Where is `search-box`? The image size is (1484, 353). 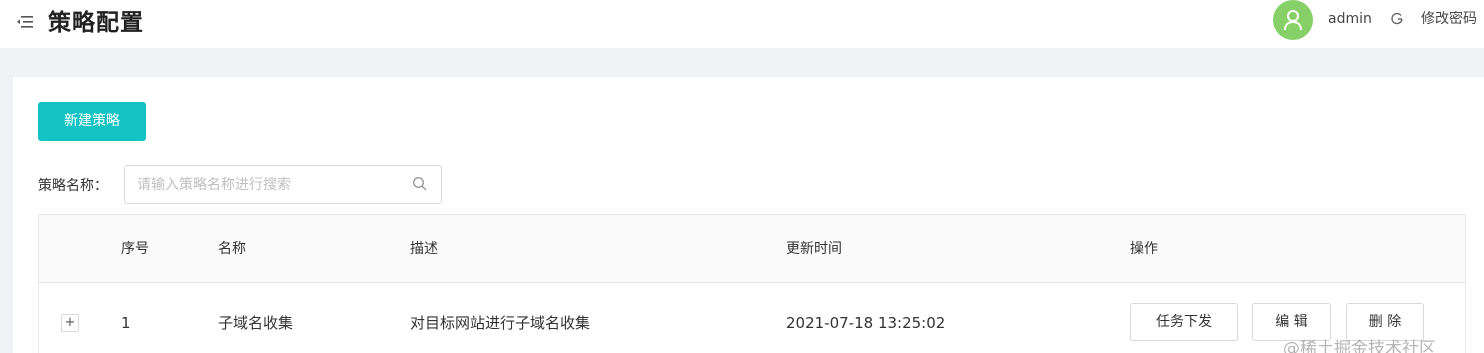
search-box is located at coordinates (283, 184).